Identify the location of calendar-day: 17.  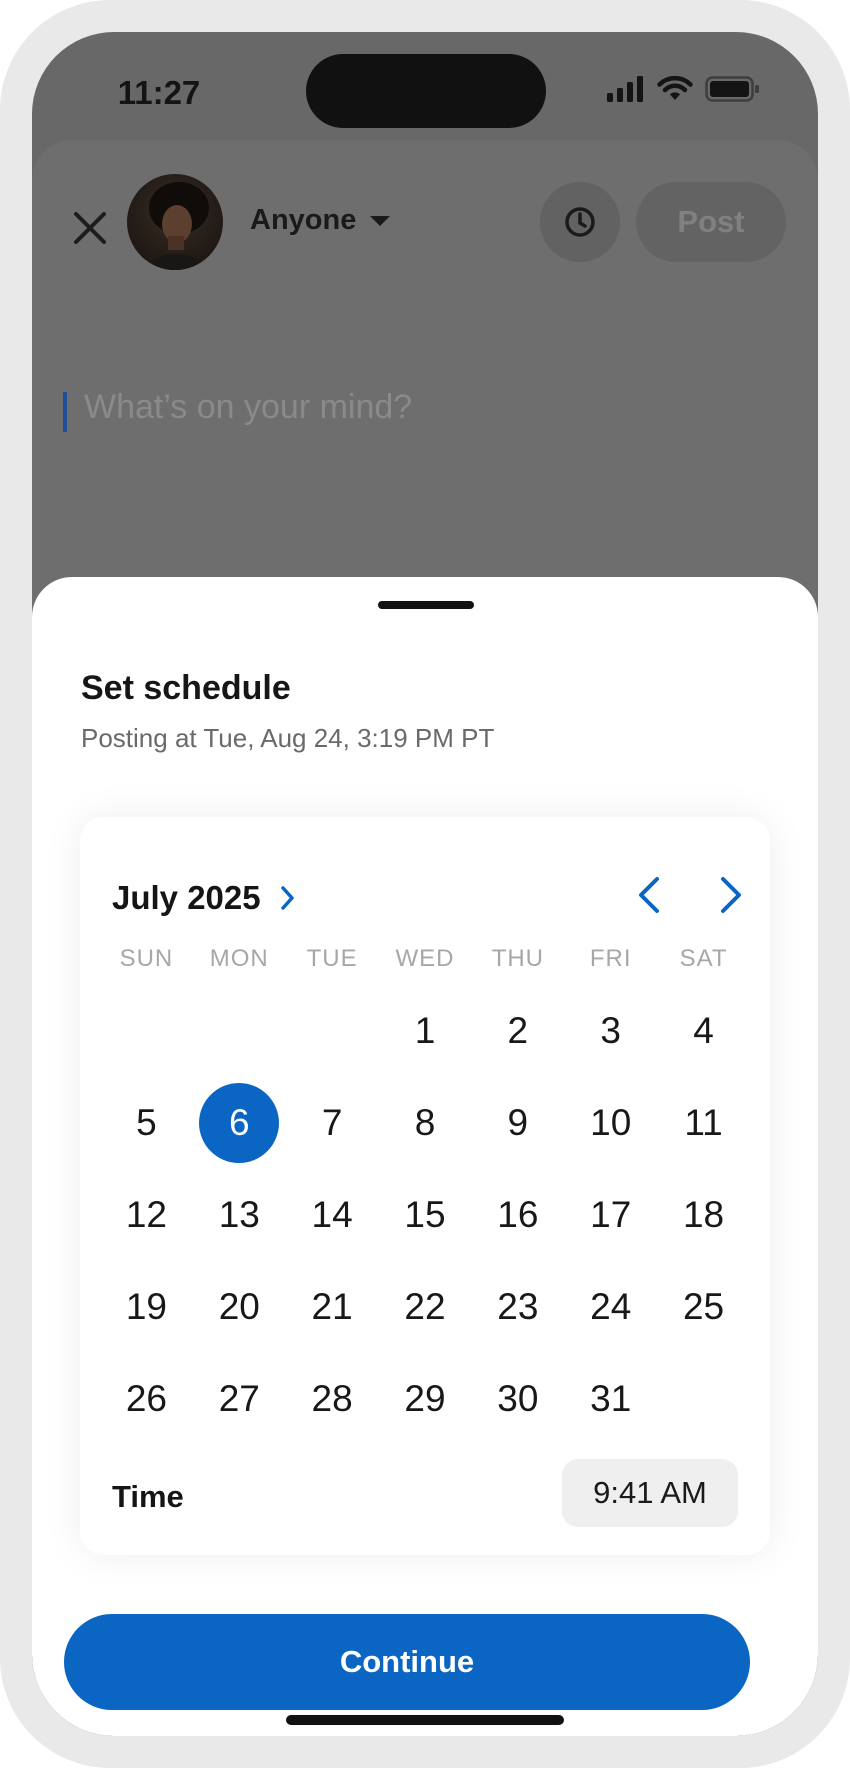
(610, 1215).